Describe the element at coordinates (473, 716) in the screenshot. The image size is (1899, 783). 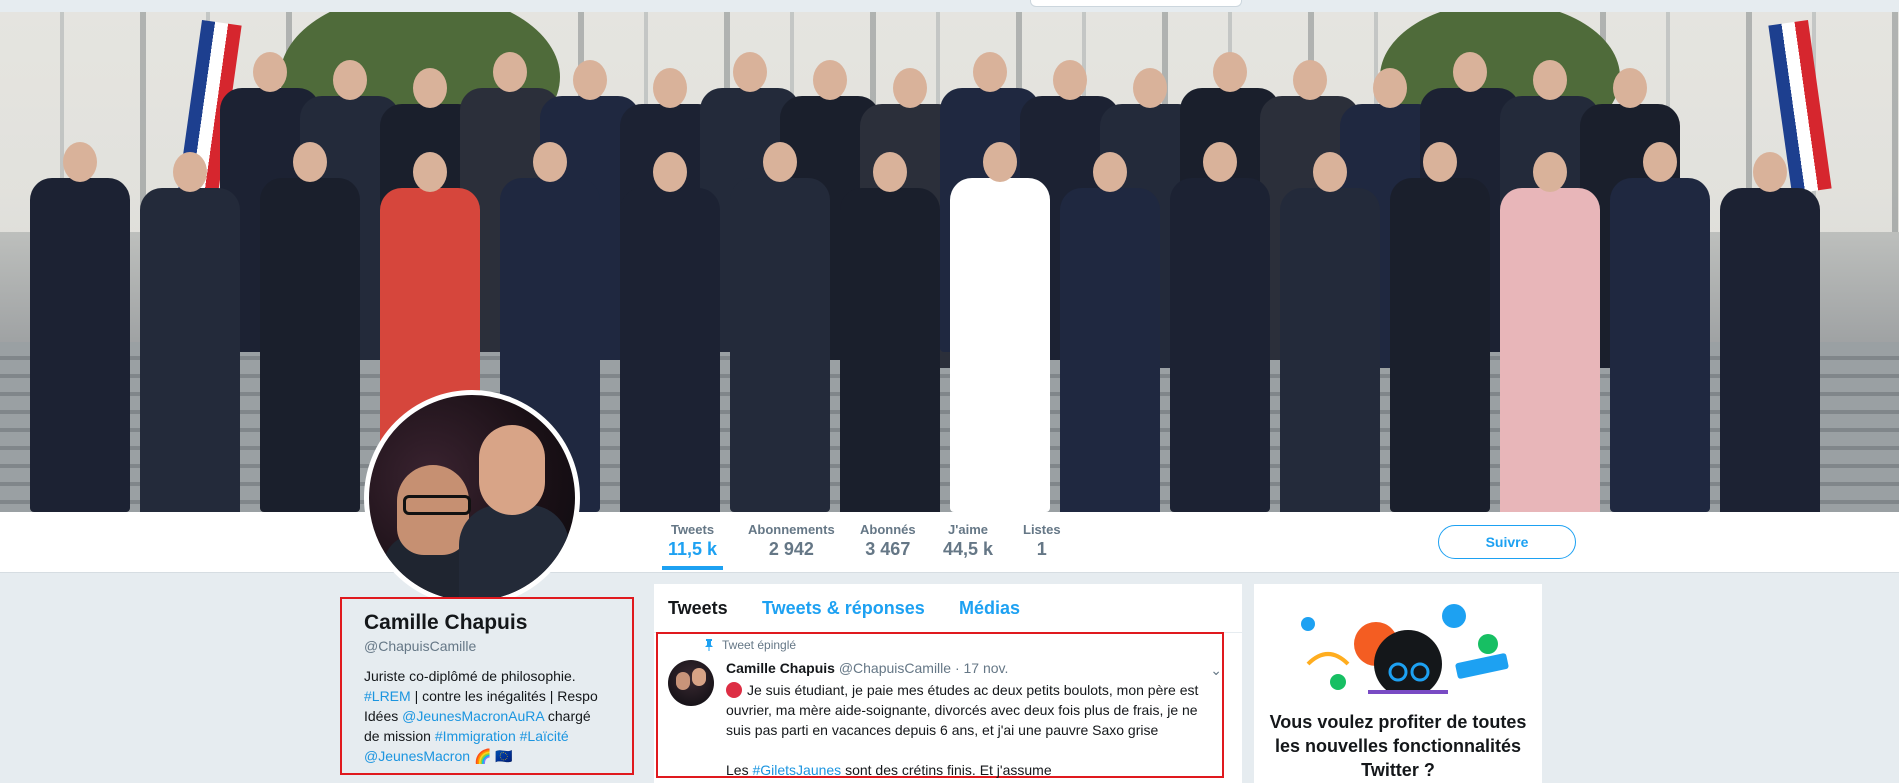
I see `bio-mention-jeunesmacronaura: @JeunesMacronAuRA` at that location.